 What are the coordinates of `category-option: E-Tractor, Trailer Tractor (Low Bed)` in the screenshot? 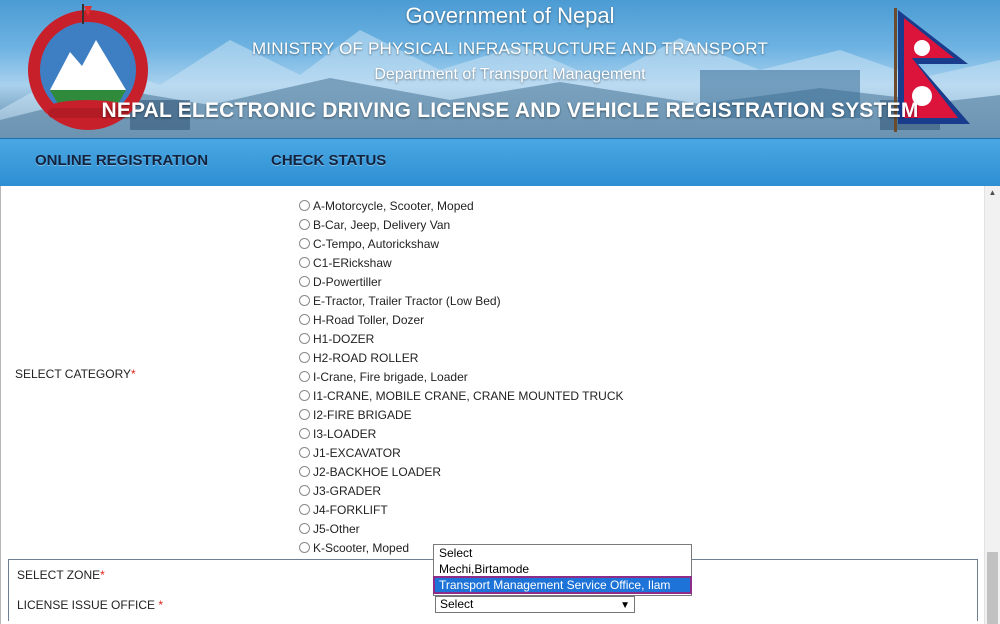 It's located at (461, 300).